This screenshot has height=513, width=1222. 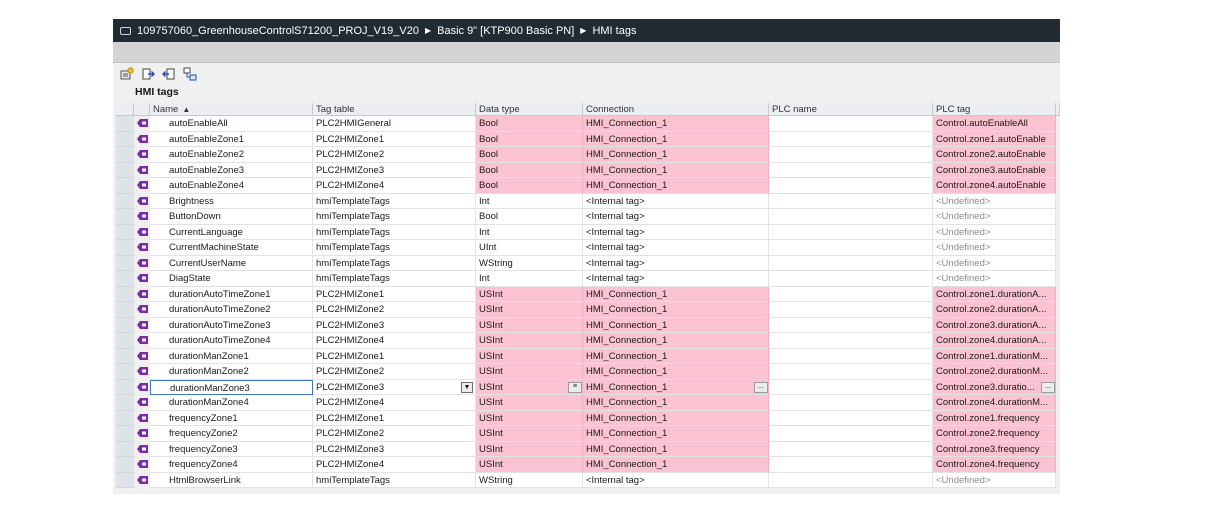 I want to click on cell-name: durationAutoTimeZone3, so click(x=231, y=325).